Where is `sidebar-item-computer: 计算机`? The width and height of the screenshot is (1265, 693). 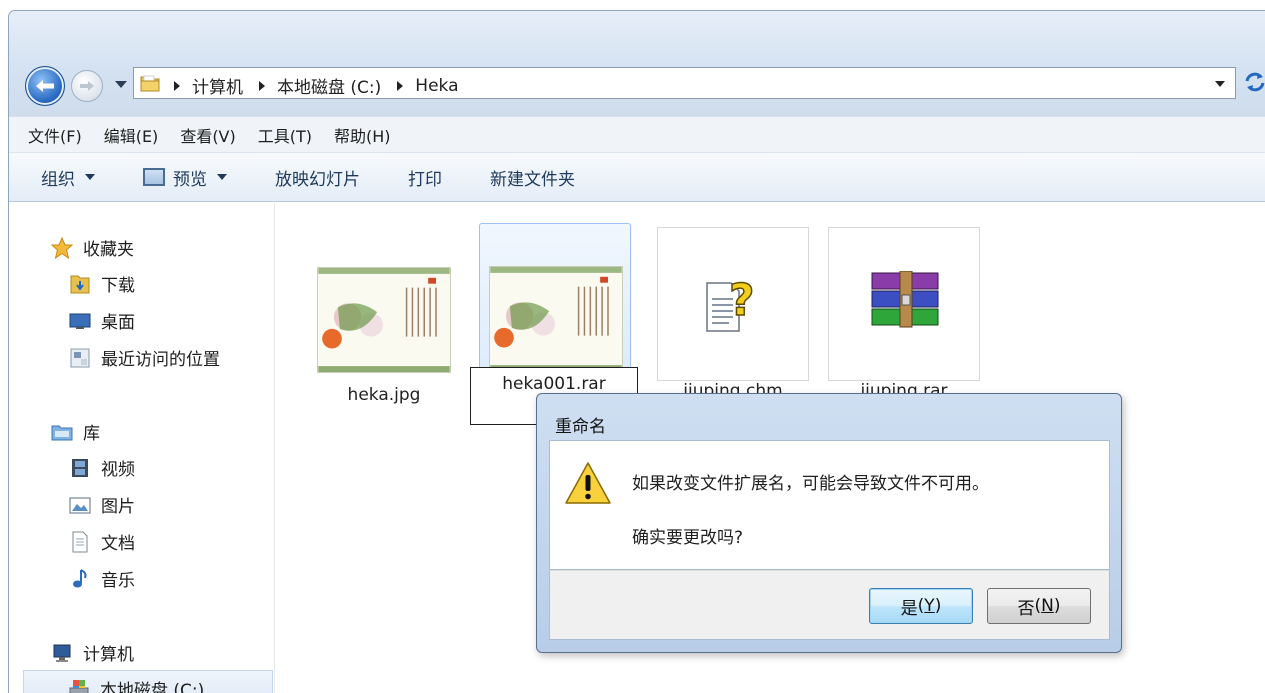 sidebar-item-computer: 计算机 is located at coordinates (92, 652).